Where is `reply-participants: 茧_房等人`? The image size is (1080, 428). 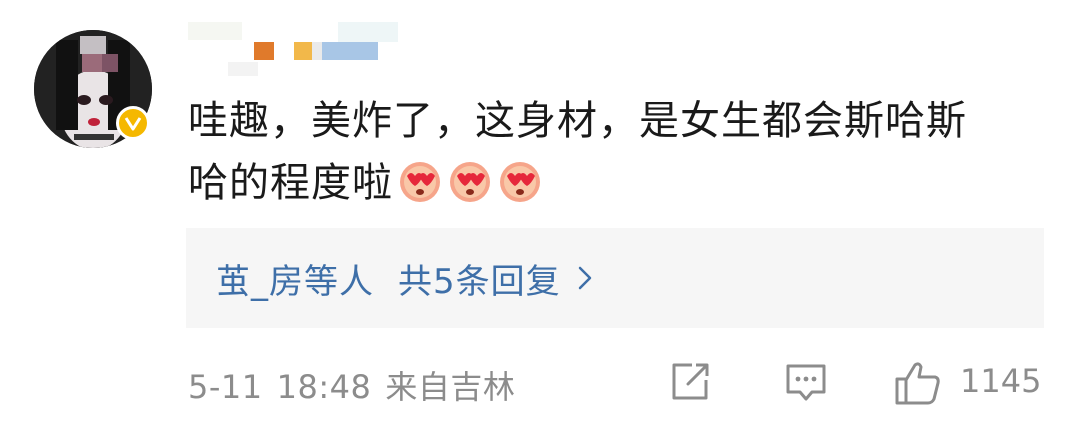 reply-participants: 茧_房等人 is located at coordinates (295, 281).